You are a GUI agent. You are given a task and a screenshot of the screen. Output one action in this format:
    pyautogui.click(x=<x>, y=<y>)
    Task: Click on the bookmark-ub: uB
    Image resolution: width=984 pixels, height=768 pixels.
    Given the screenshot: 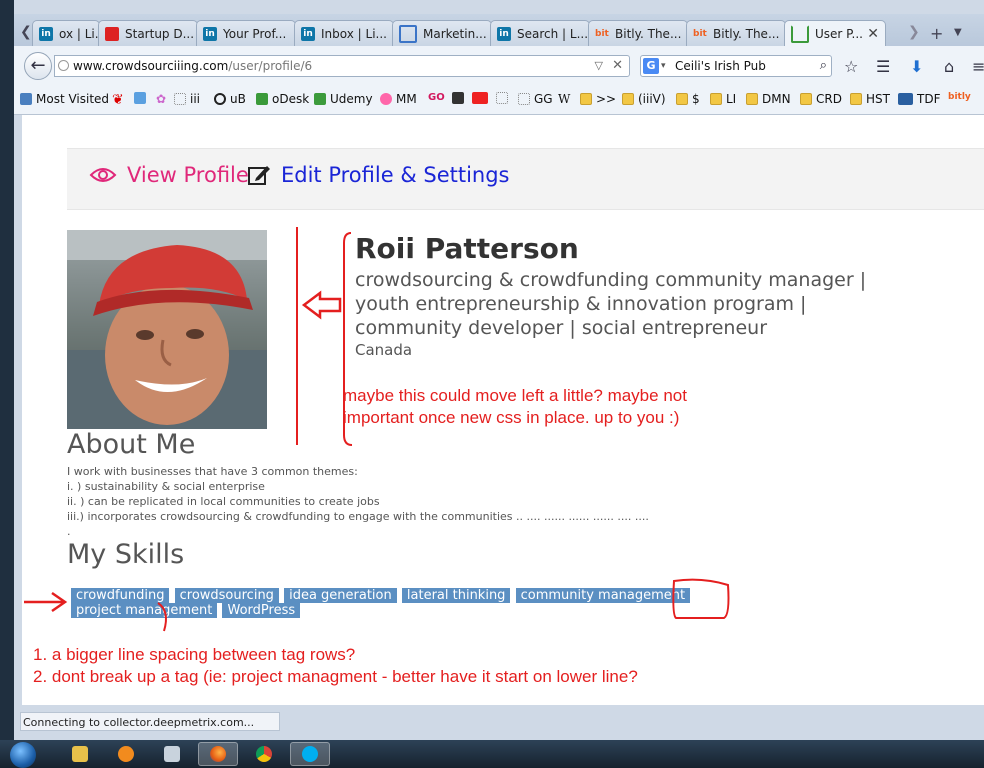 What is the action you would take?
    pyautogui.click(x=230, y=99)
    